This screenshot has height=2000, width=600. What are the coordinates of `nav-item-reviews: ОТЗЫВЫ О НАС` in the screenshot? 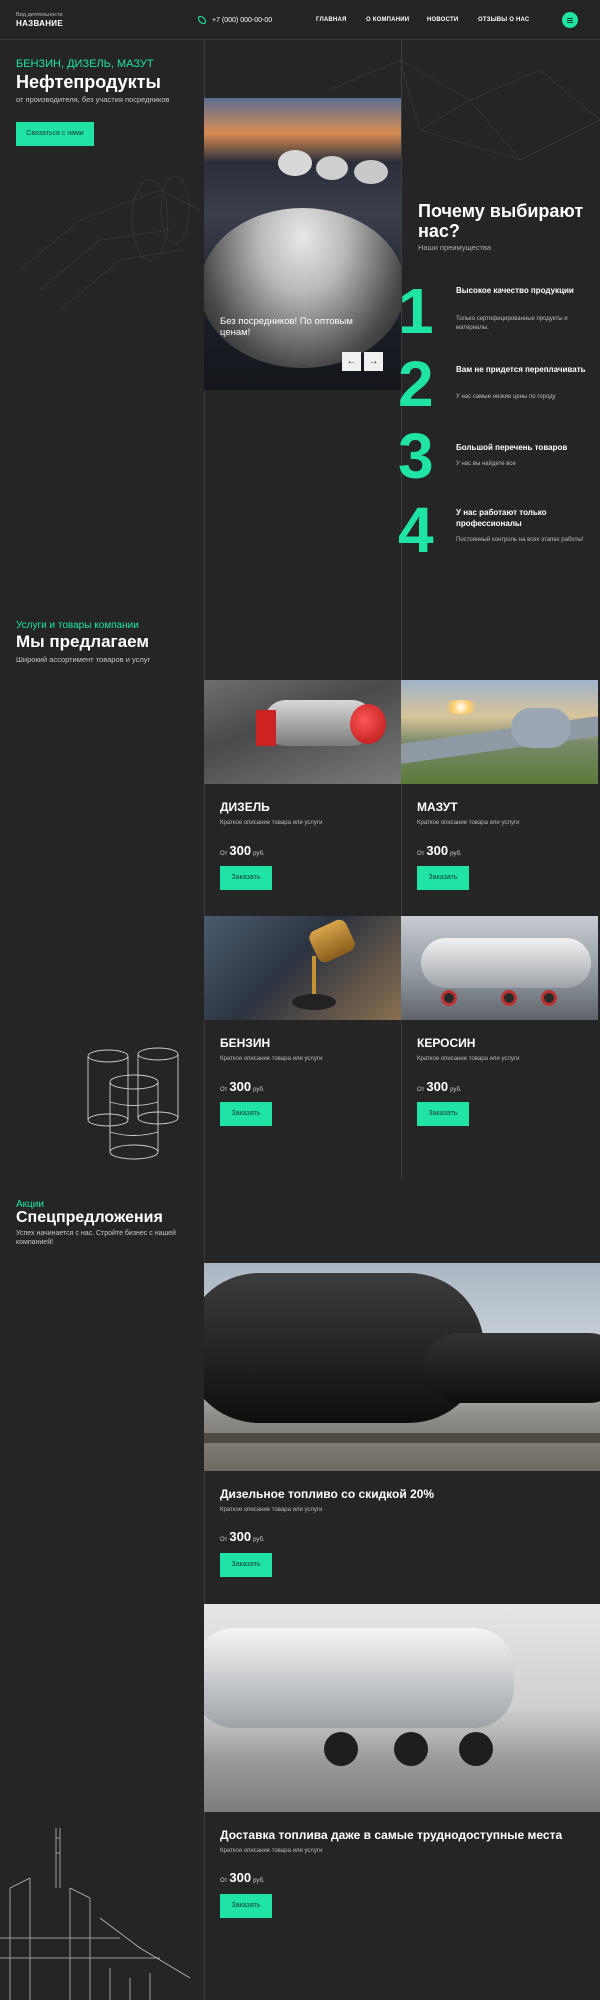 It's located at (503, 20).